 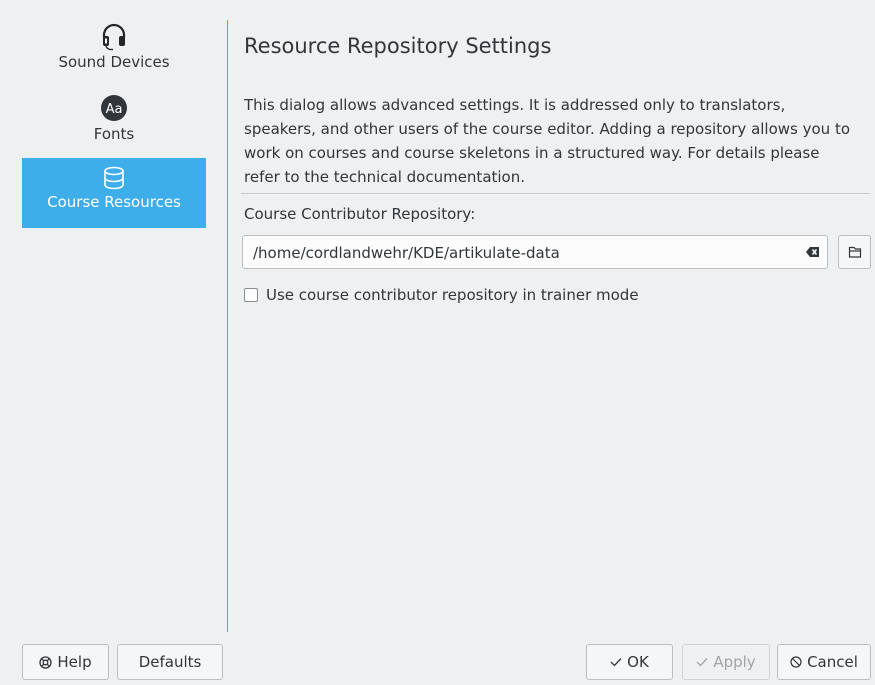 What do you see at coordinates (813, 252) in the screenshot?
I see `clear-icon` at bounding box center [813, 252].